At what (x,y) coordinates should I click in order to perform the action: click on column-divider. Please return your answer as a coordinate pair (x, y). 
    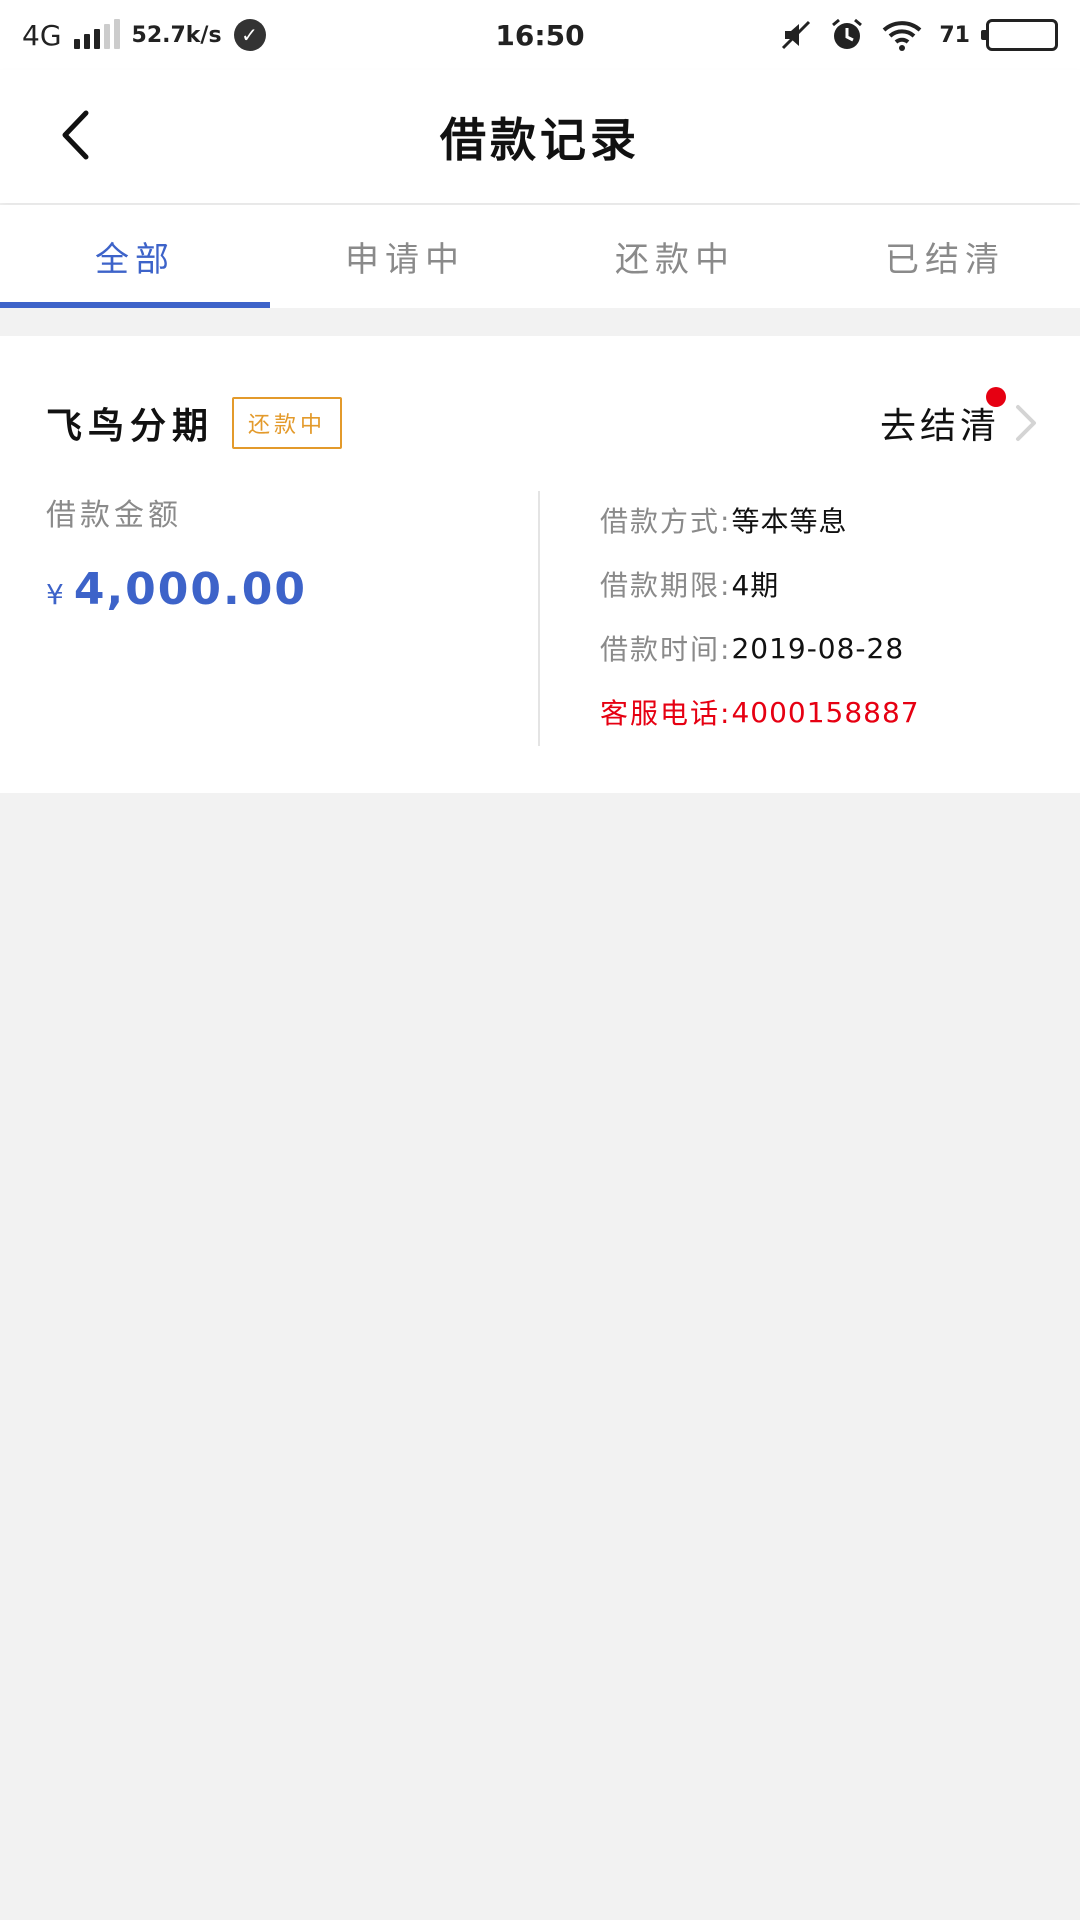
    Looking at the image, I should click on (539, 618).